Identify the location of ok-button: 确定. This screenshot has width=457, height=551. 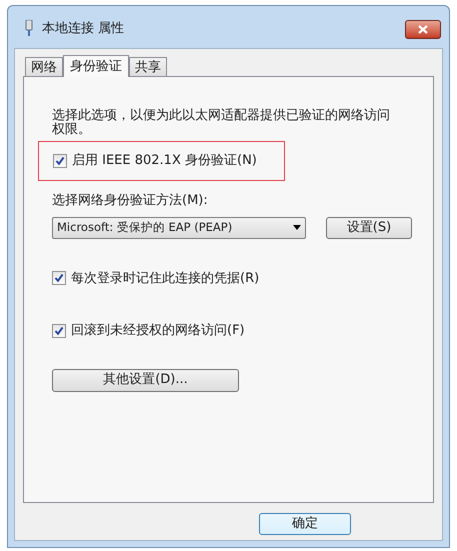
(305, 524).